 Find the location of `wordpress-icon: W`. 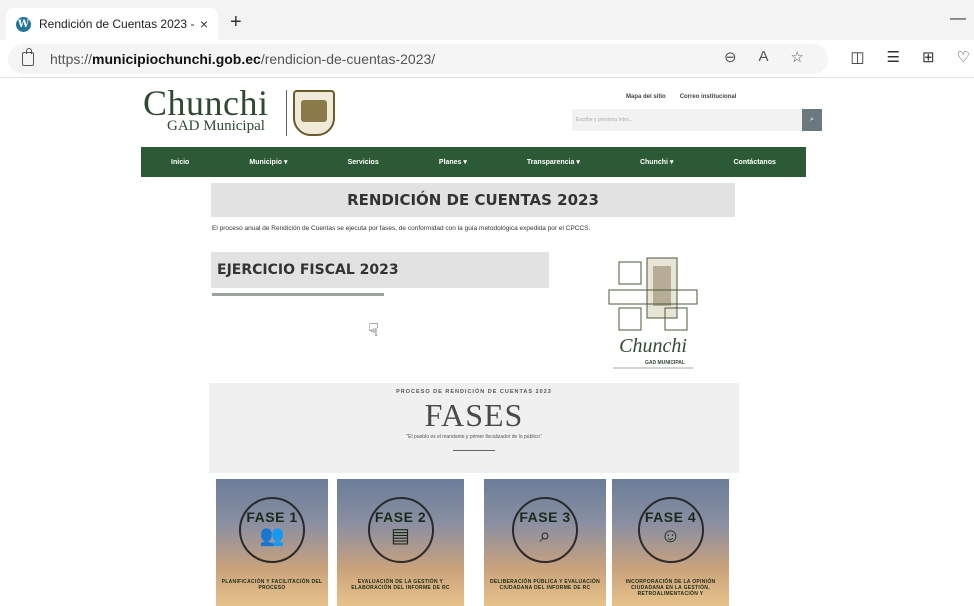

wordpress-icon: W is located at coordinates (23, 24).